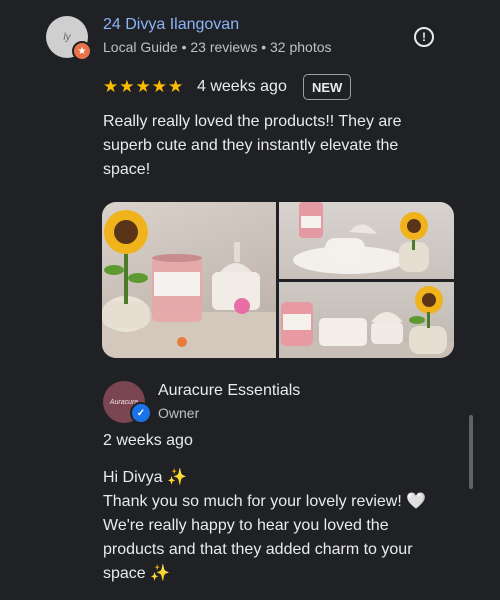  What do you see at coordinates (424, 37) in the screenshot?
I see `report-icon: !` at bounding box center [424, 37].